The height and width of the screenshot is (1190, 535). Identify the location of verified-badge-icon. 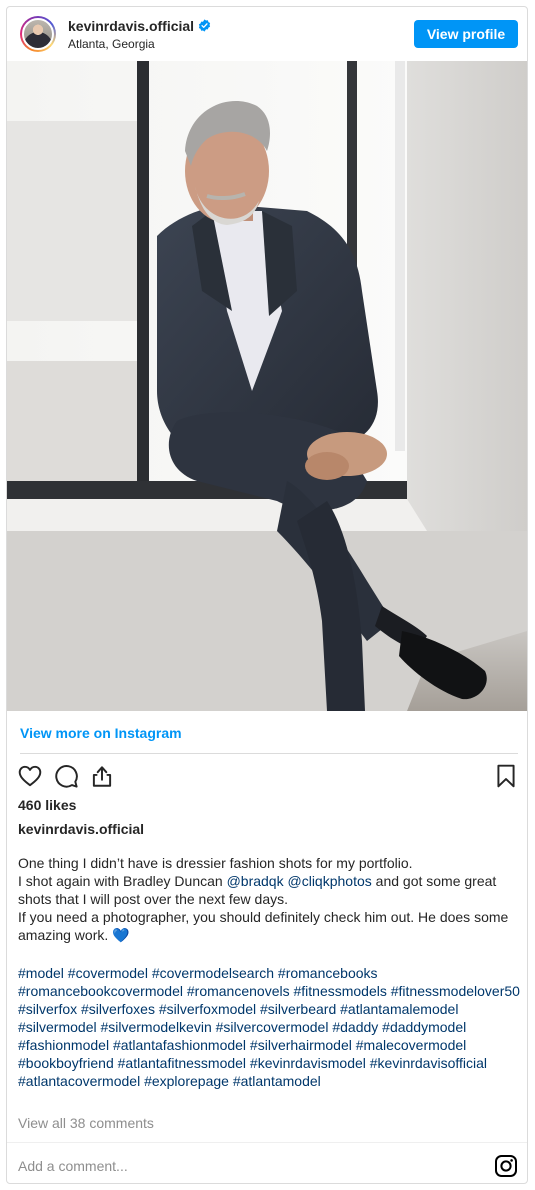
(204, 25).